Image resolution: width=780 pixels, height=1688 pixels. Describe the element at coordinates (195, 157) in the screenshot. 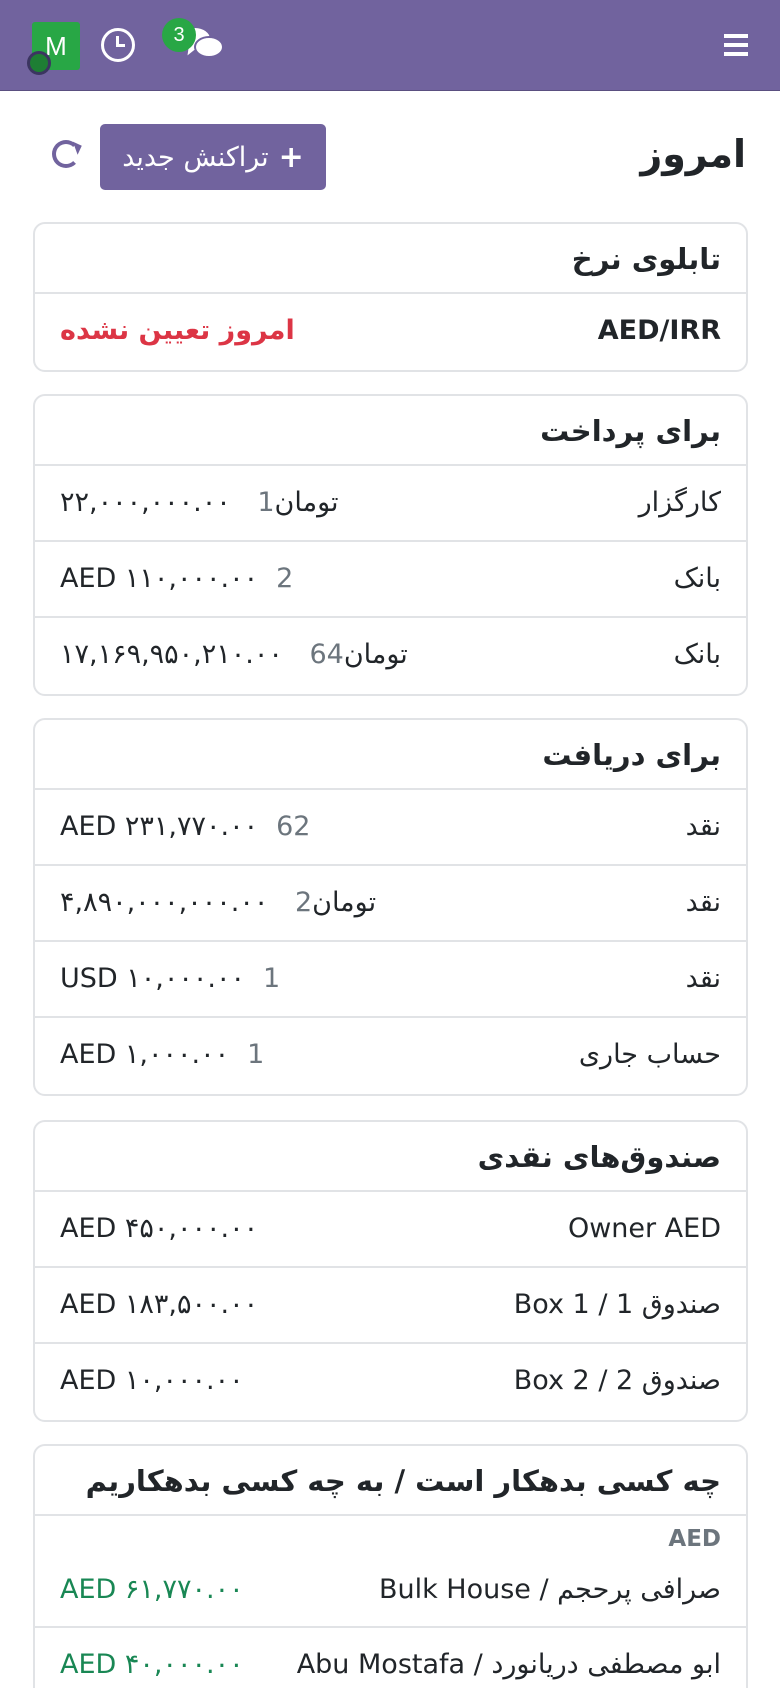

I see `new-transaction-label: تراکنش جدید` at that location.